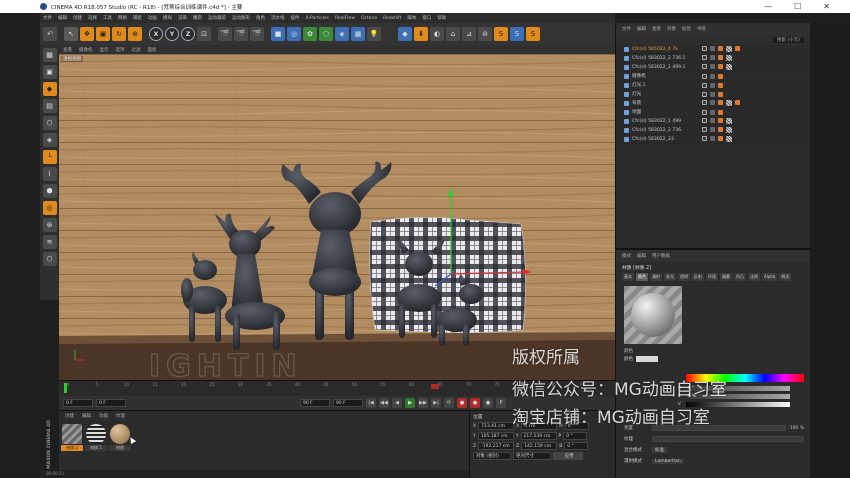 Image resolution: width=850 pixels, height=478 pixels. Describe the element at coordinates (423, 403) in the screenshot. I see `next-key-button: ▶▶` at that location.